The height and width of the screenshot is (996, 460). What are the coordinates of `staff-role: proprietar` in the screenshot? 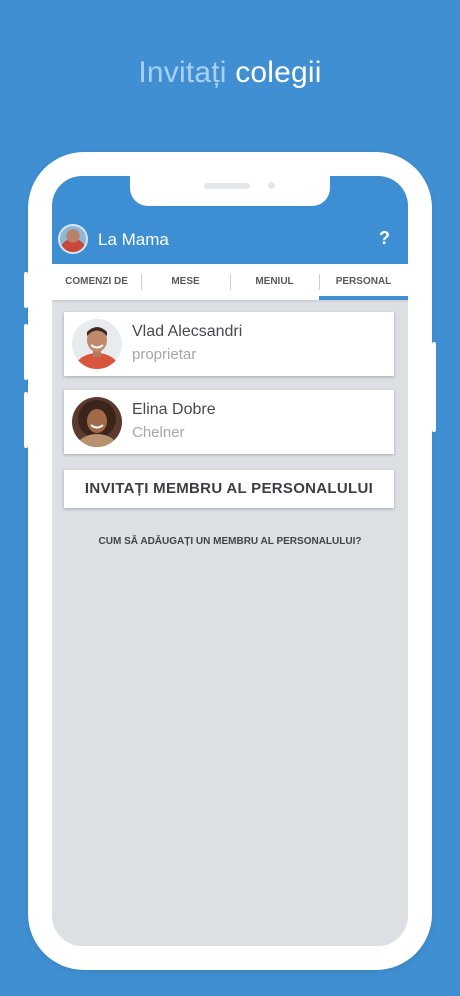 It's located at (164, 354).